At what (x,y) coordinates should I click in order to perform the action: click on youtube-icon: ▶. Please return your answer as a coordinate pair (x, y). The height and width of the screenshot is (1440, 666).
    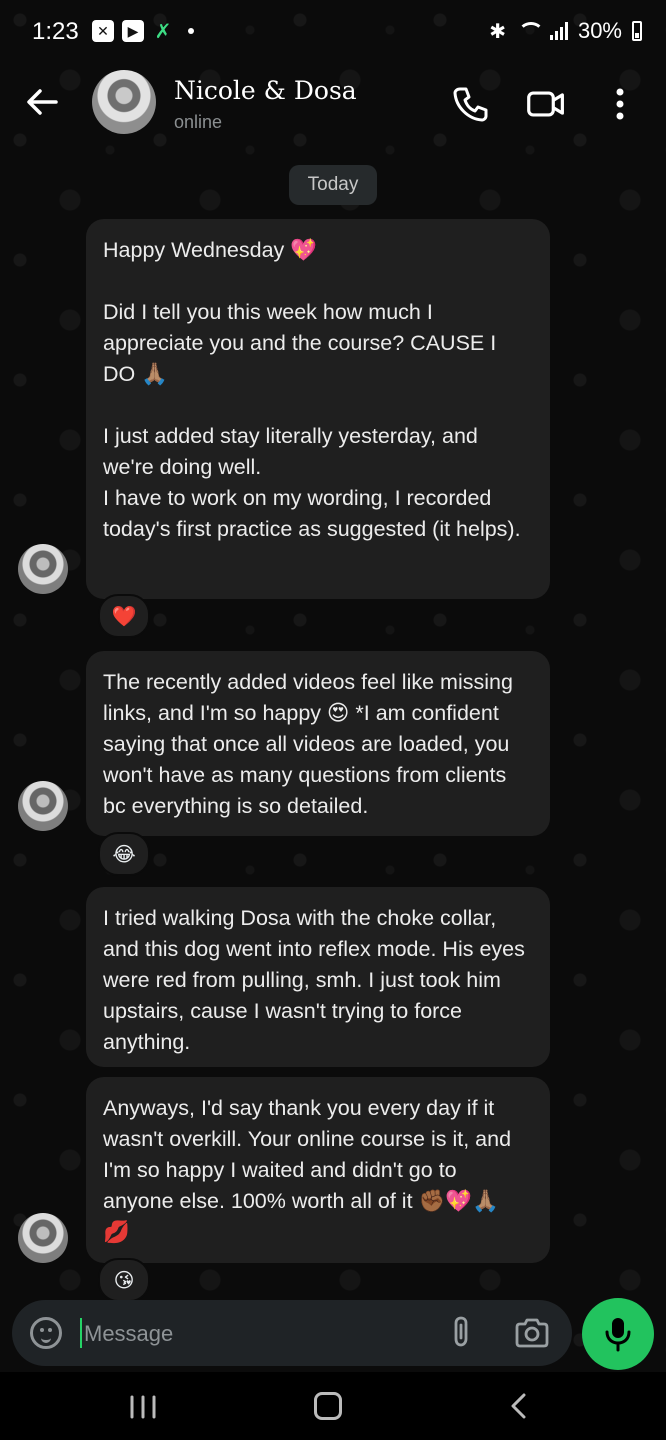
    Looking at the image, I should click on (133, 31).